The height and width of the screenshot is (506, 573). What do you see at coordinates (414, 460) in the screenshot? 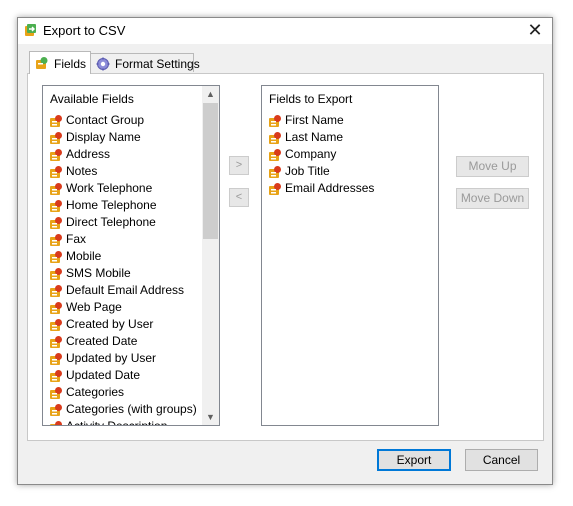
I see `export-button: Export` at bounding box center [414, 460].